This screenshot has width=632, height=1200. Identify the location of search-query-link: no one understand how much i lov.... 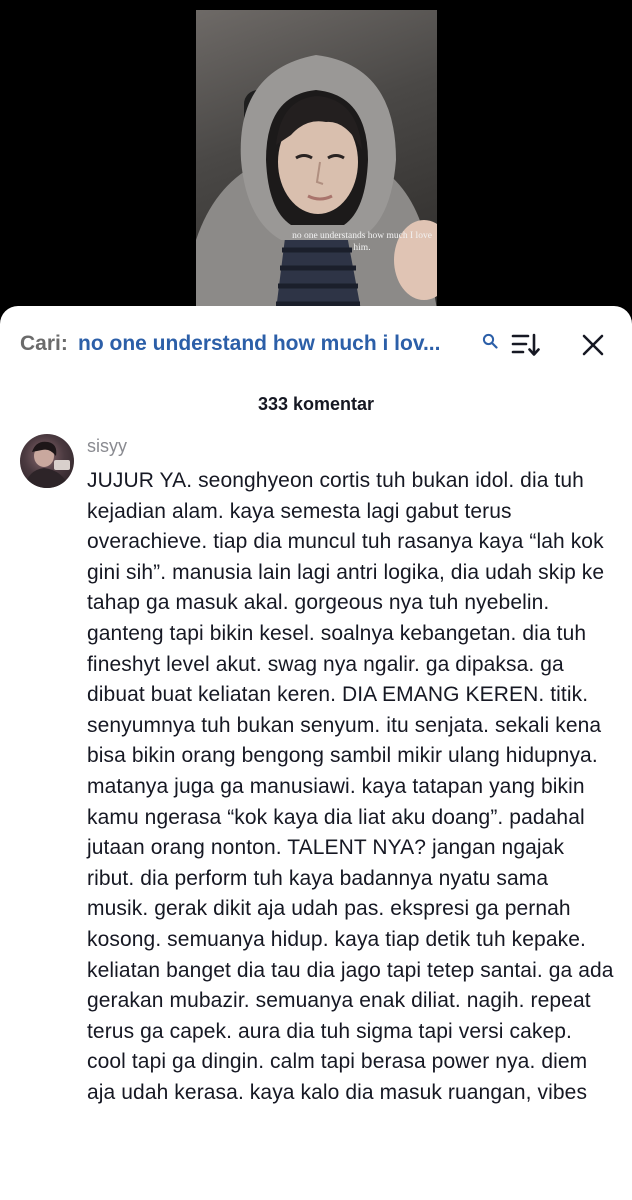
(259, 344).